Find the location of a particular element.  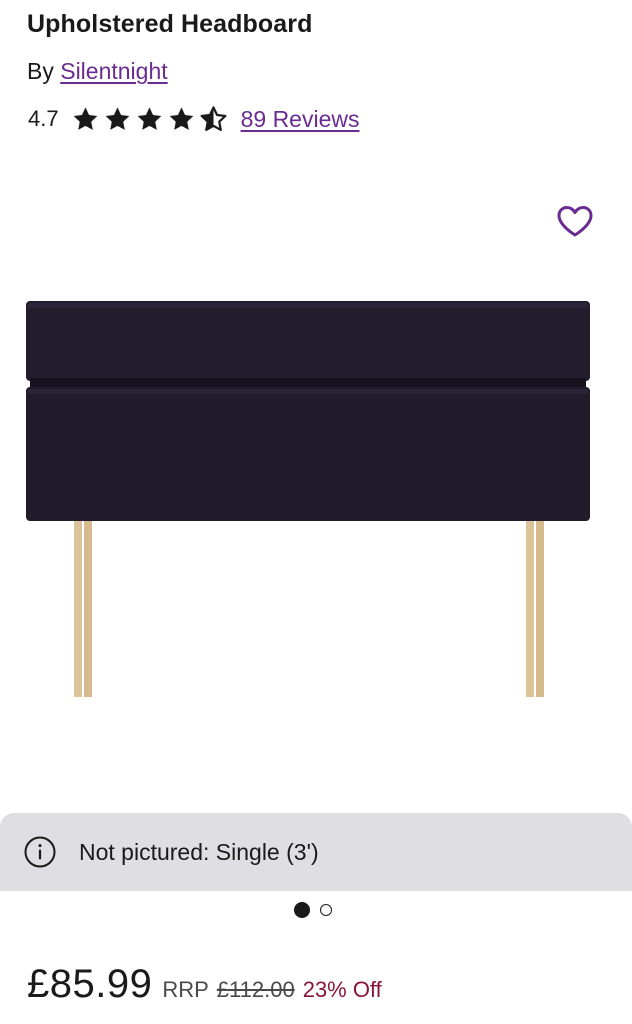

product-title: Upholstered Headboard is located at coordinates (170, 24).